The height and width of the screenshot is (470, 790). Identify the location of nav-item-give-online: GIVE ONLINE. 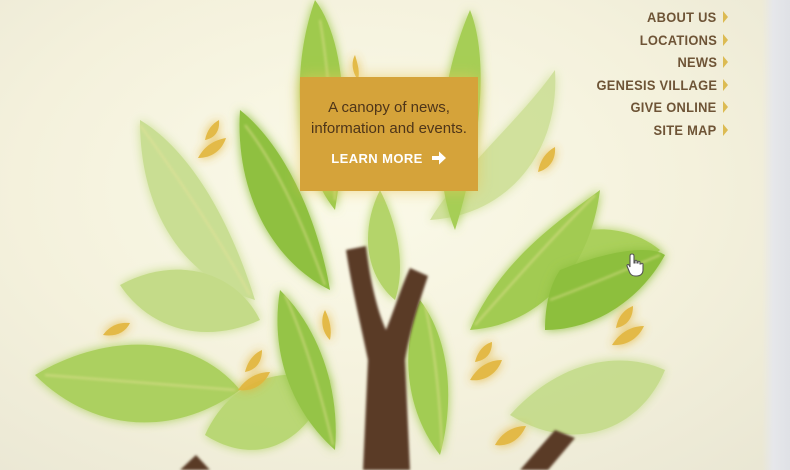
(675, 107).